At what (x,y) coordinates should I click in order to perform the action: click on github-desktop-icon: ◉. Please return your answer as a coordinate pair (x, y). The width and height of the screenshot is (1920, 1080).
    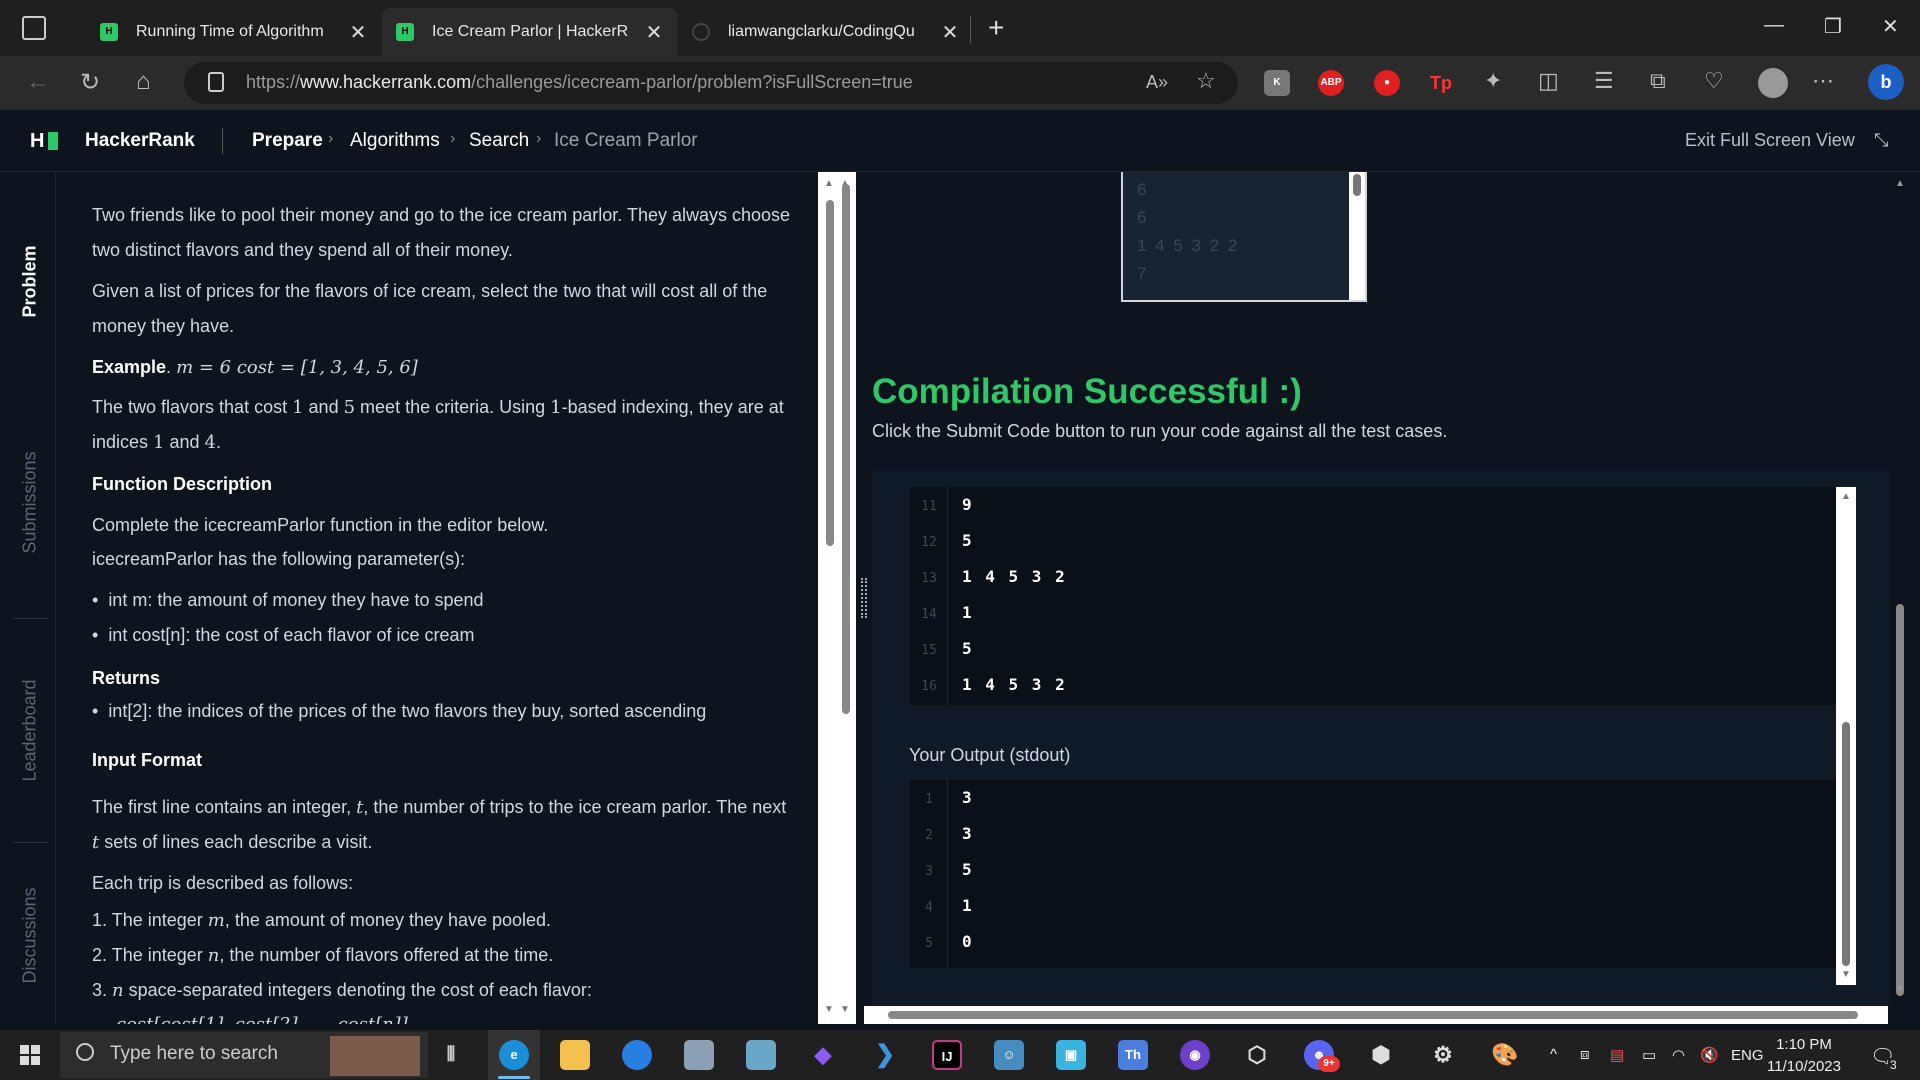
    Looking at the image, I should click on (1195, 1055).